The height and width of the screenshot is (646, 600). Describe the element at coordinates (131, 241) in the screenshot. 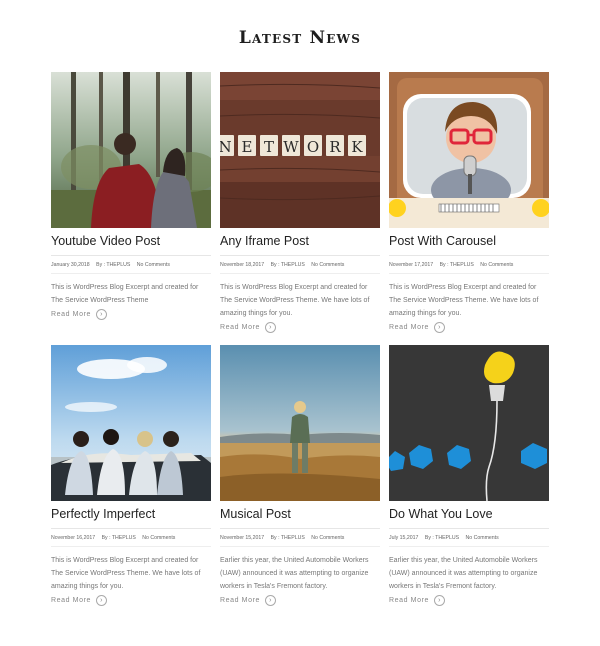

I see `post-title: Youtube Video Post` at that location.